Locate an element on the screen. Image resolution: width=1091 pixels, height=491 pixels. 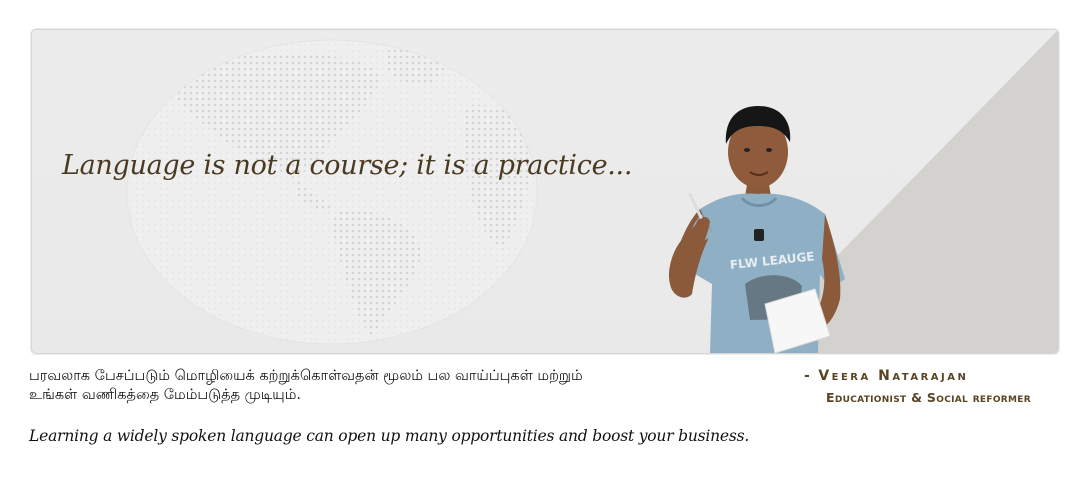
presenter-photo: FLW LEAUGE is located at coordinates (756, 229).